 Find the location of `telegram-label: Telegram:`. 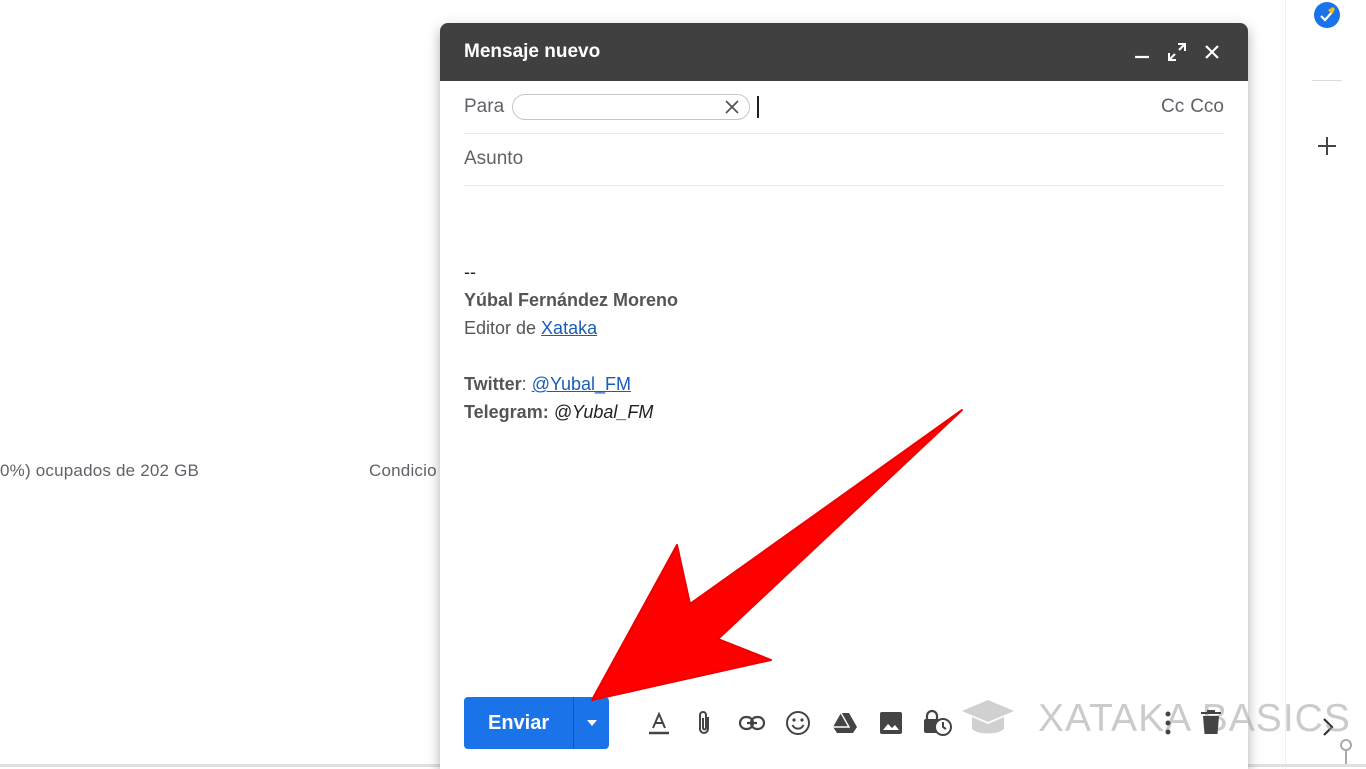

telegram-label: Telegram: is located at coordinates (506, 412).